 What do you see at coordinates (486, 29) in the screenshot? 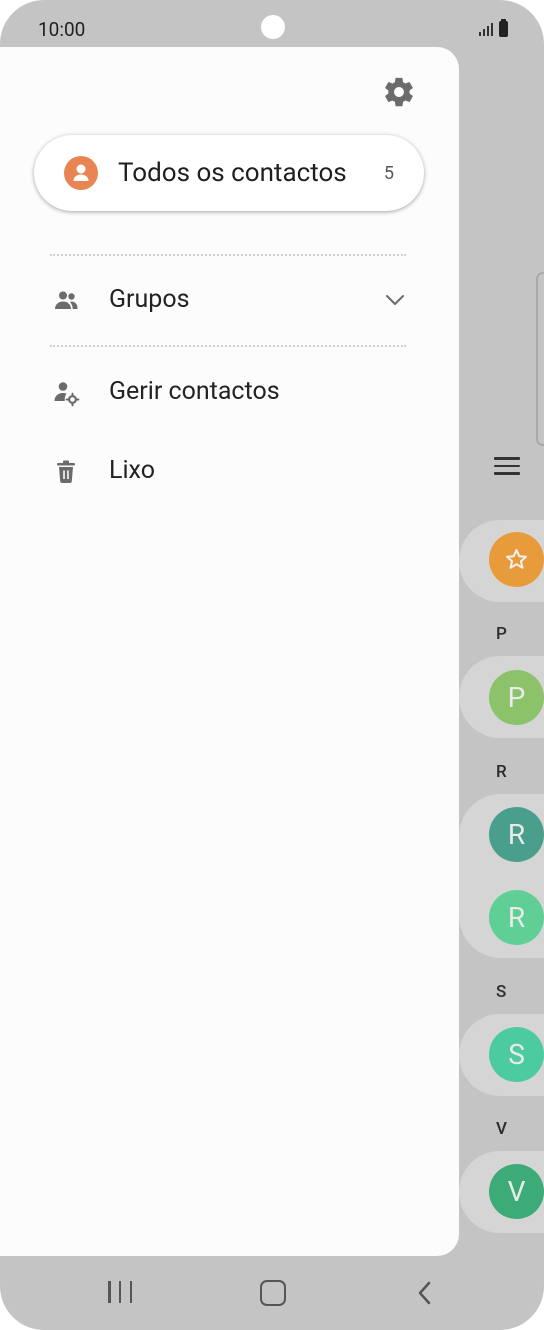
I see `signal-icon` at bounding box center [486, 29].